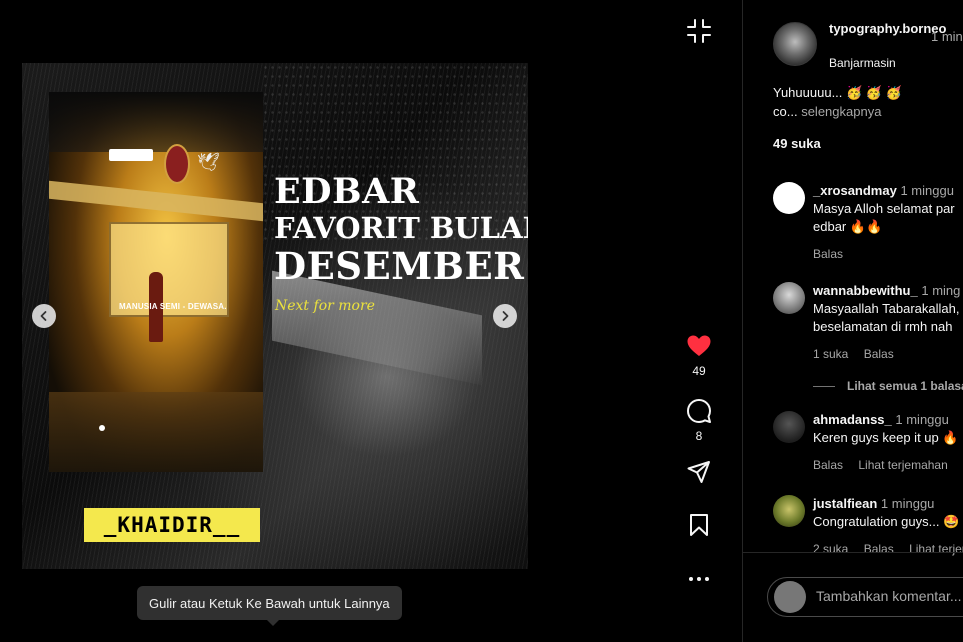 This screenshot has height=642, width=963. What do you see at coordinates (936, 549) in the screenshot?
I see `translate-button: Lihat terjem` at bounding box center [936, 549].